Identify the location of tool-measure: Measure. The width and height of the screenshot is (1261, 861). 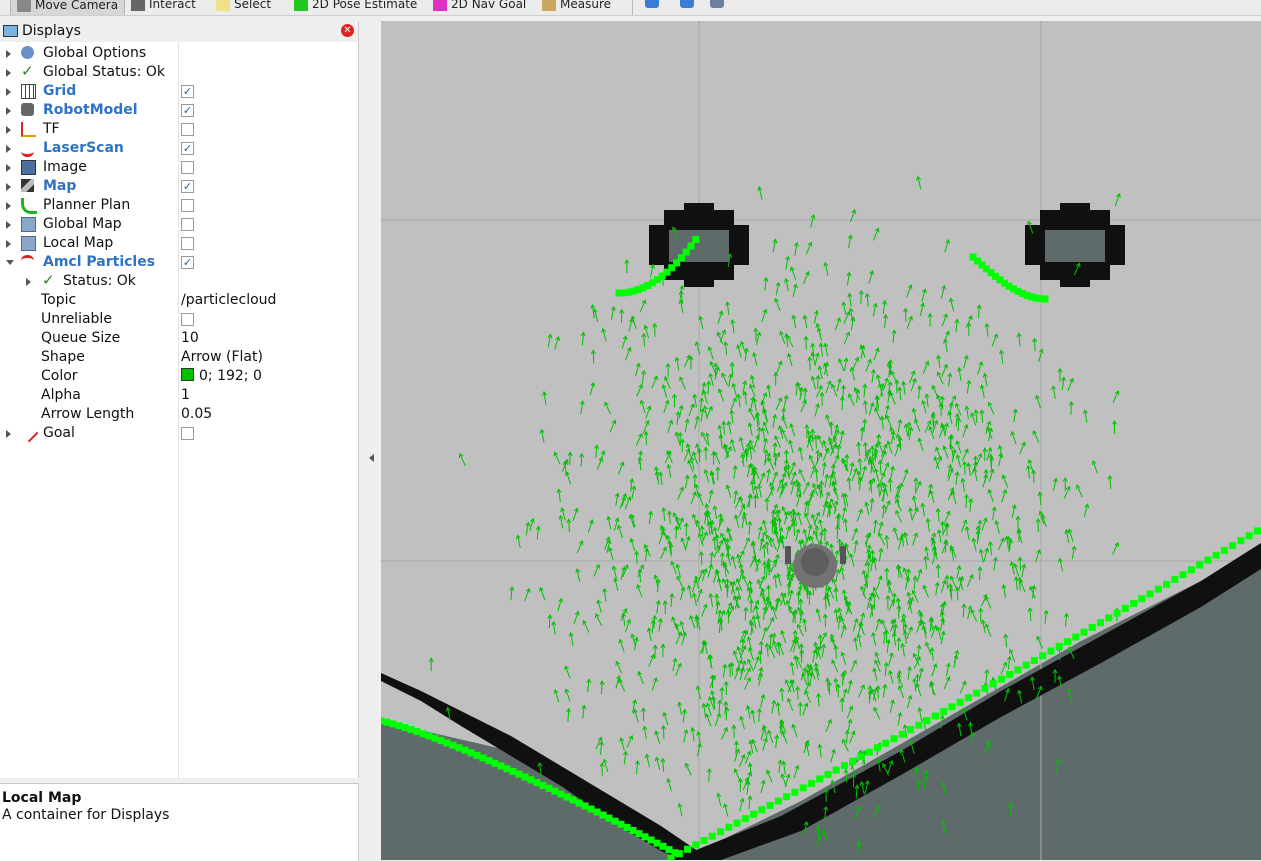
(576, 7).